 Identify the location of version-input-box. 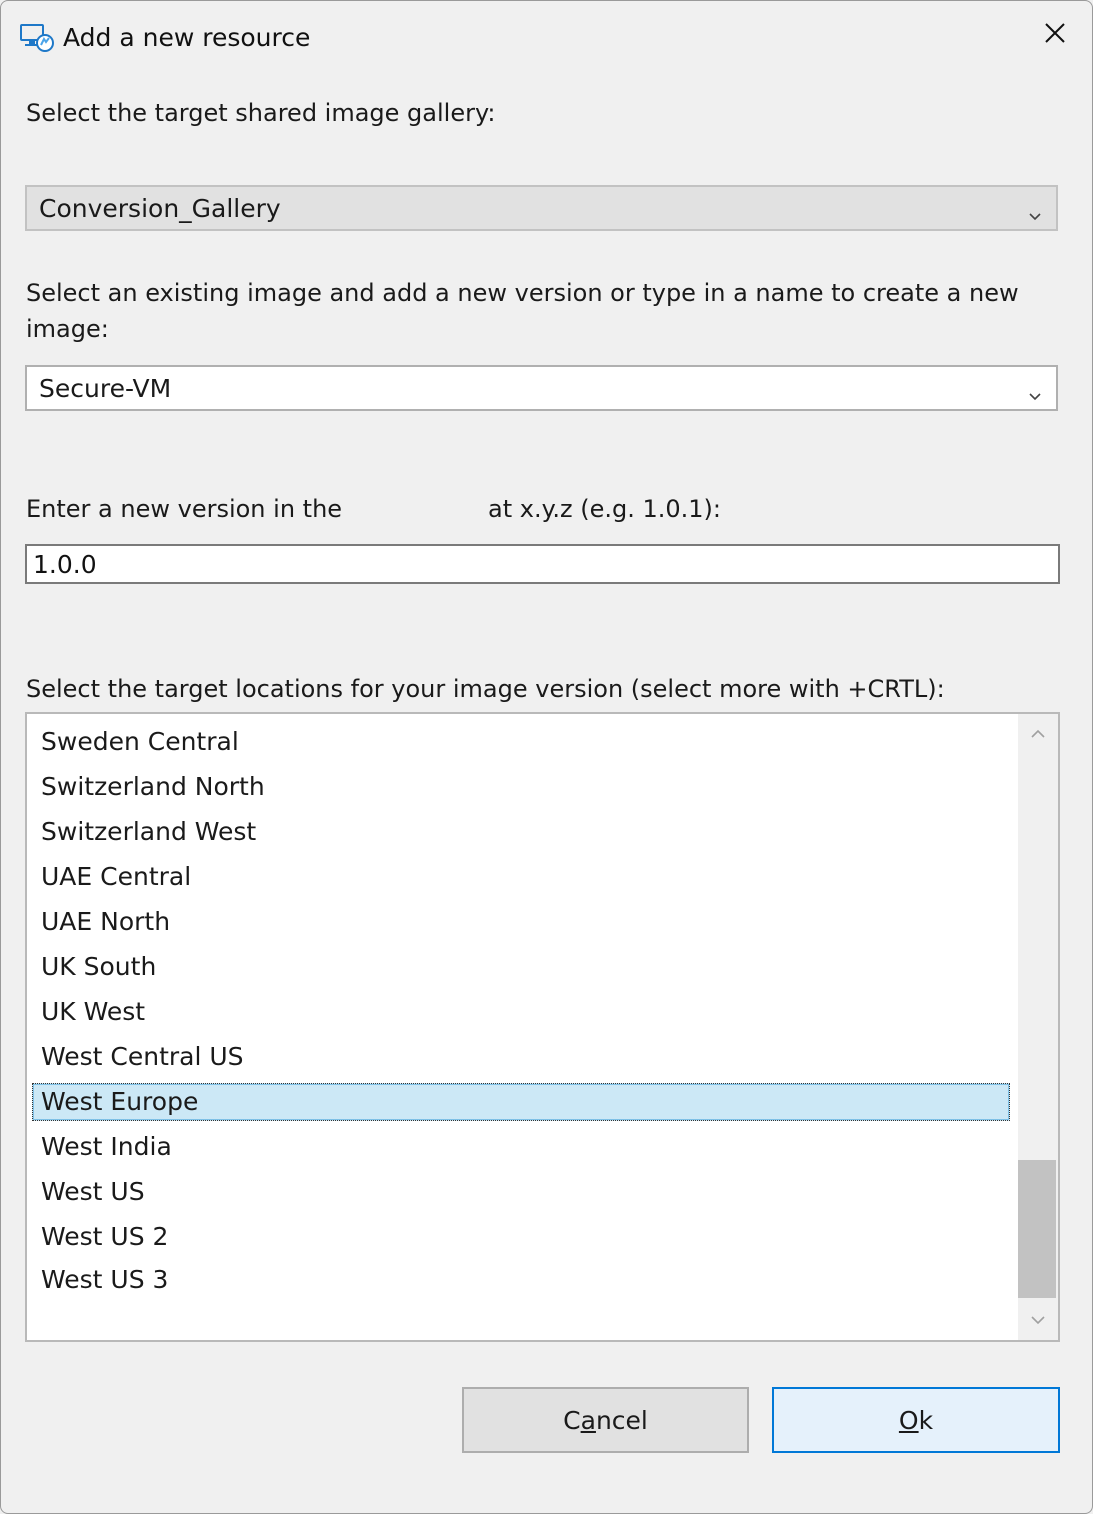
(542, 564).